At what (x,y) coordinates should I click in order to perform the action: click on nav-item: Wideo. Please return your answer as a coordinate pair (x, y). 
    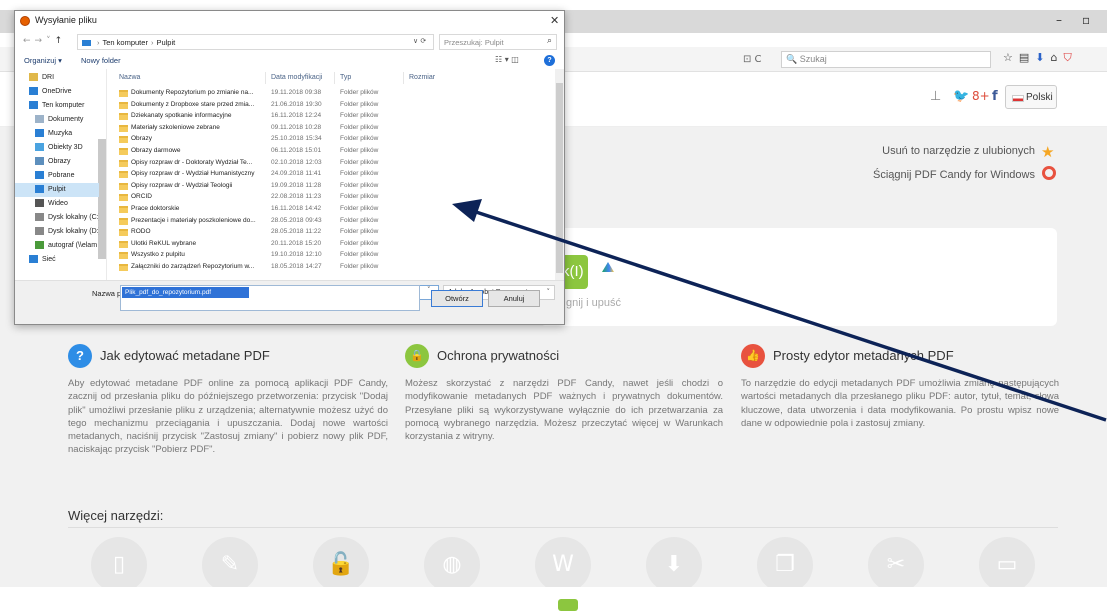
    Looking at the image, I should click on (57, 204).